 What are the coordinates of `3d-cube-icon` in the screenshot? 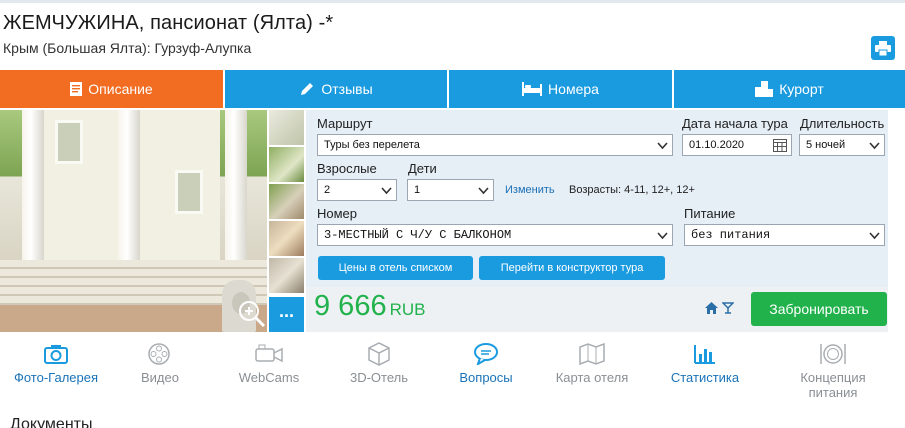 It's located at (379, 354).